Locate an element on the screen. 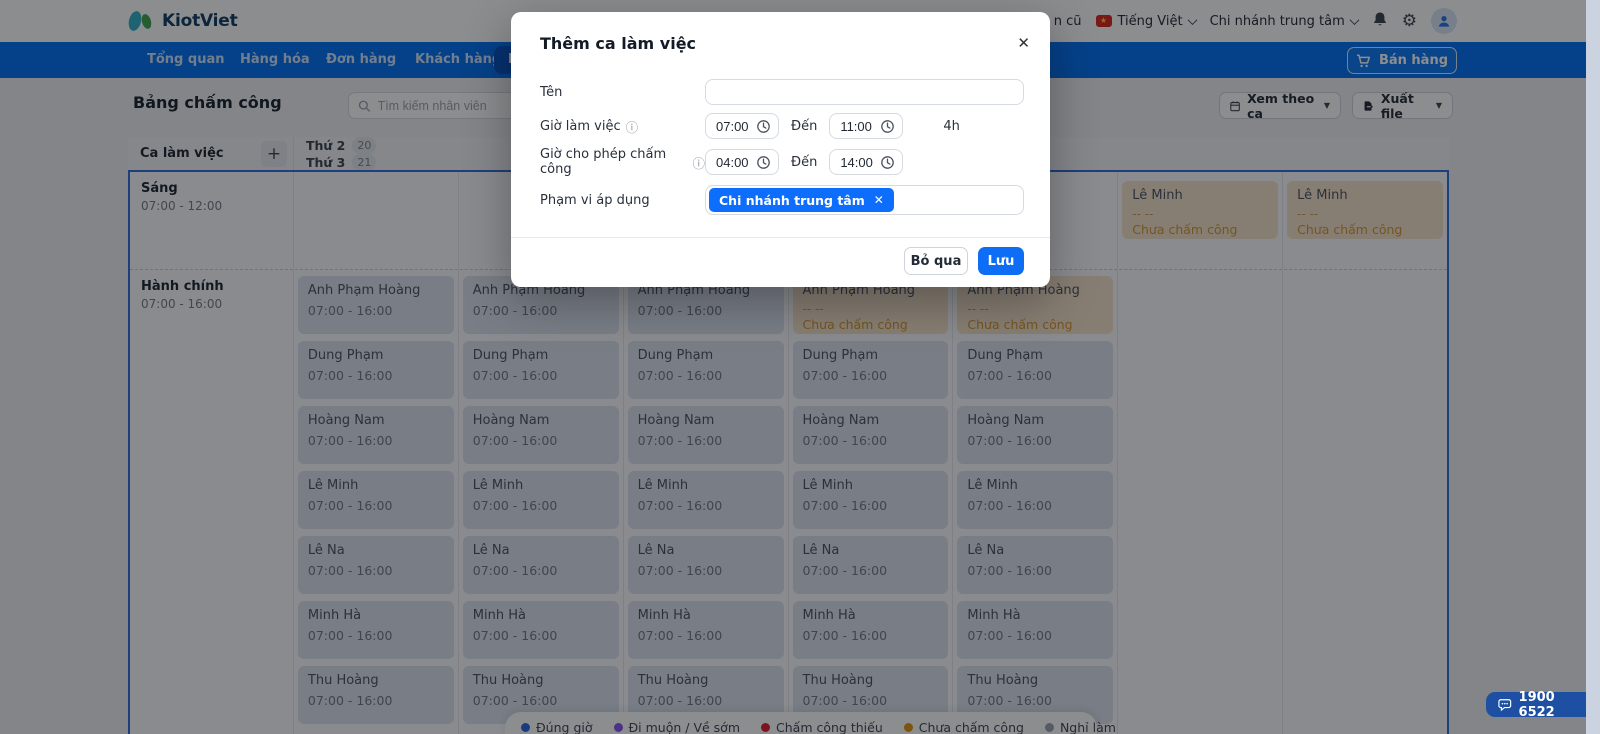 The width and height of the screenshot is (1600, 734). work-hours-row: Giờ làm việc ⓘ Đến 4h is located at coordinates (782, 126).